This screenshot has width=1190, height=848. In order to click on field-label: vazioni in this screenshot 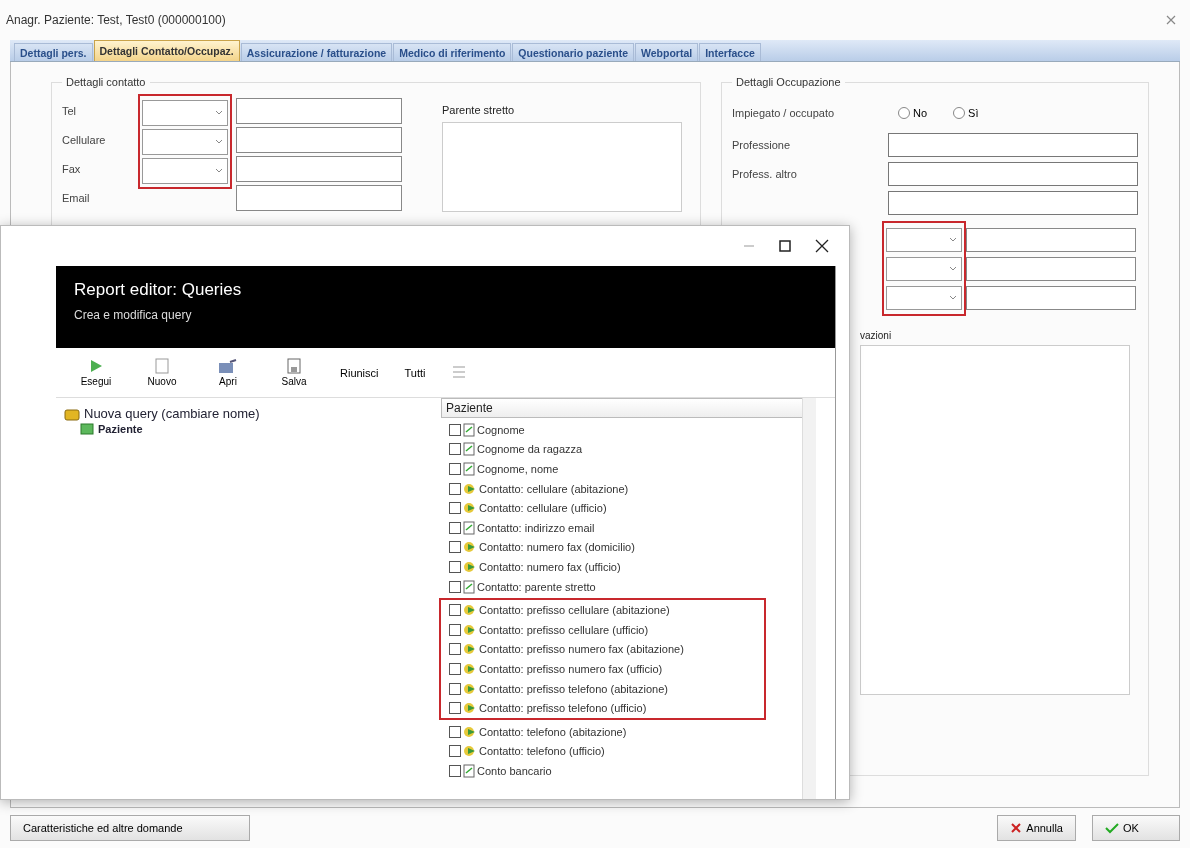, I will do `click(876, 335)`.